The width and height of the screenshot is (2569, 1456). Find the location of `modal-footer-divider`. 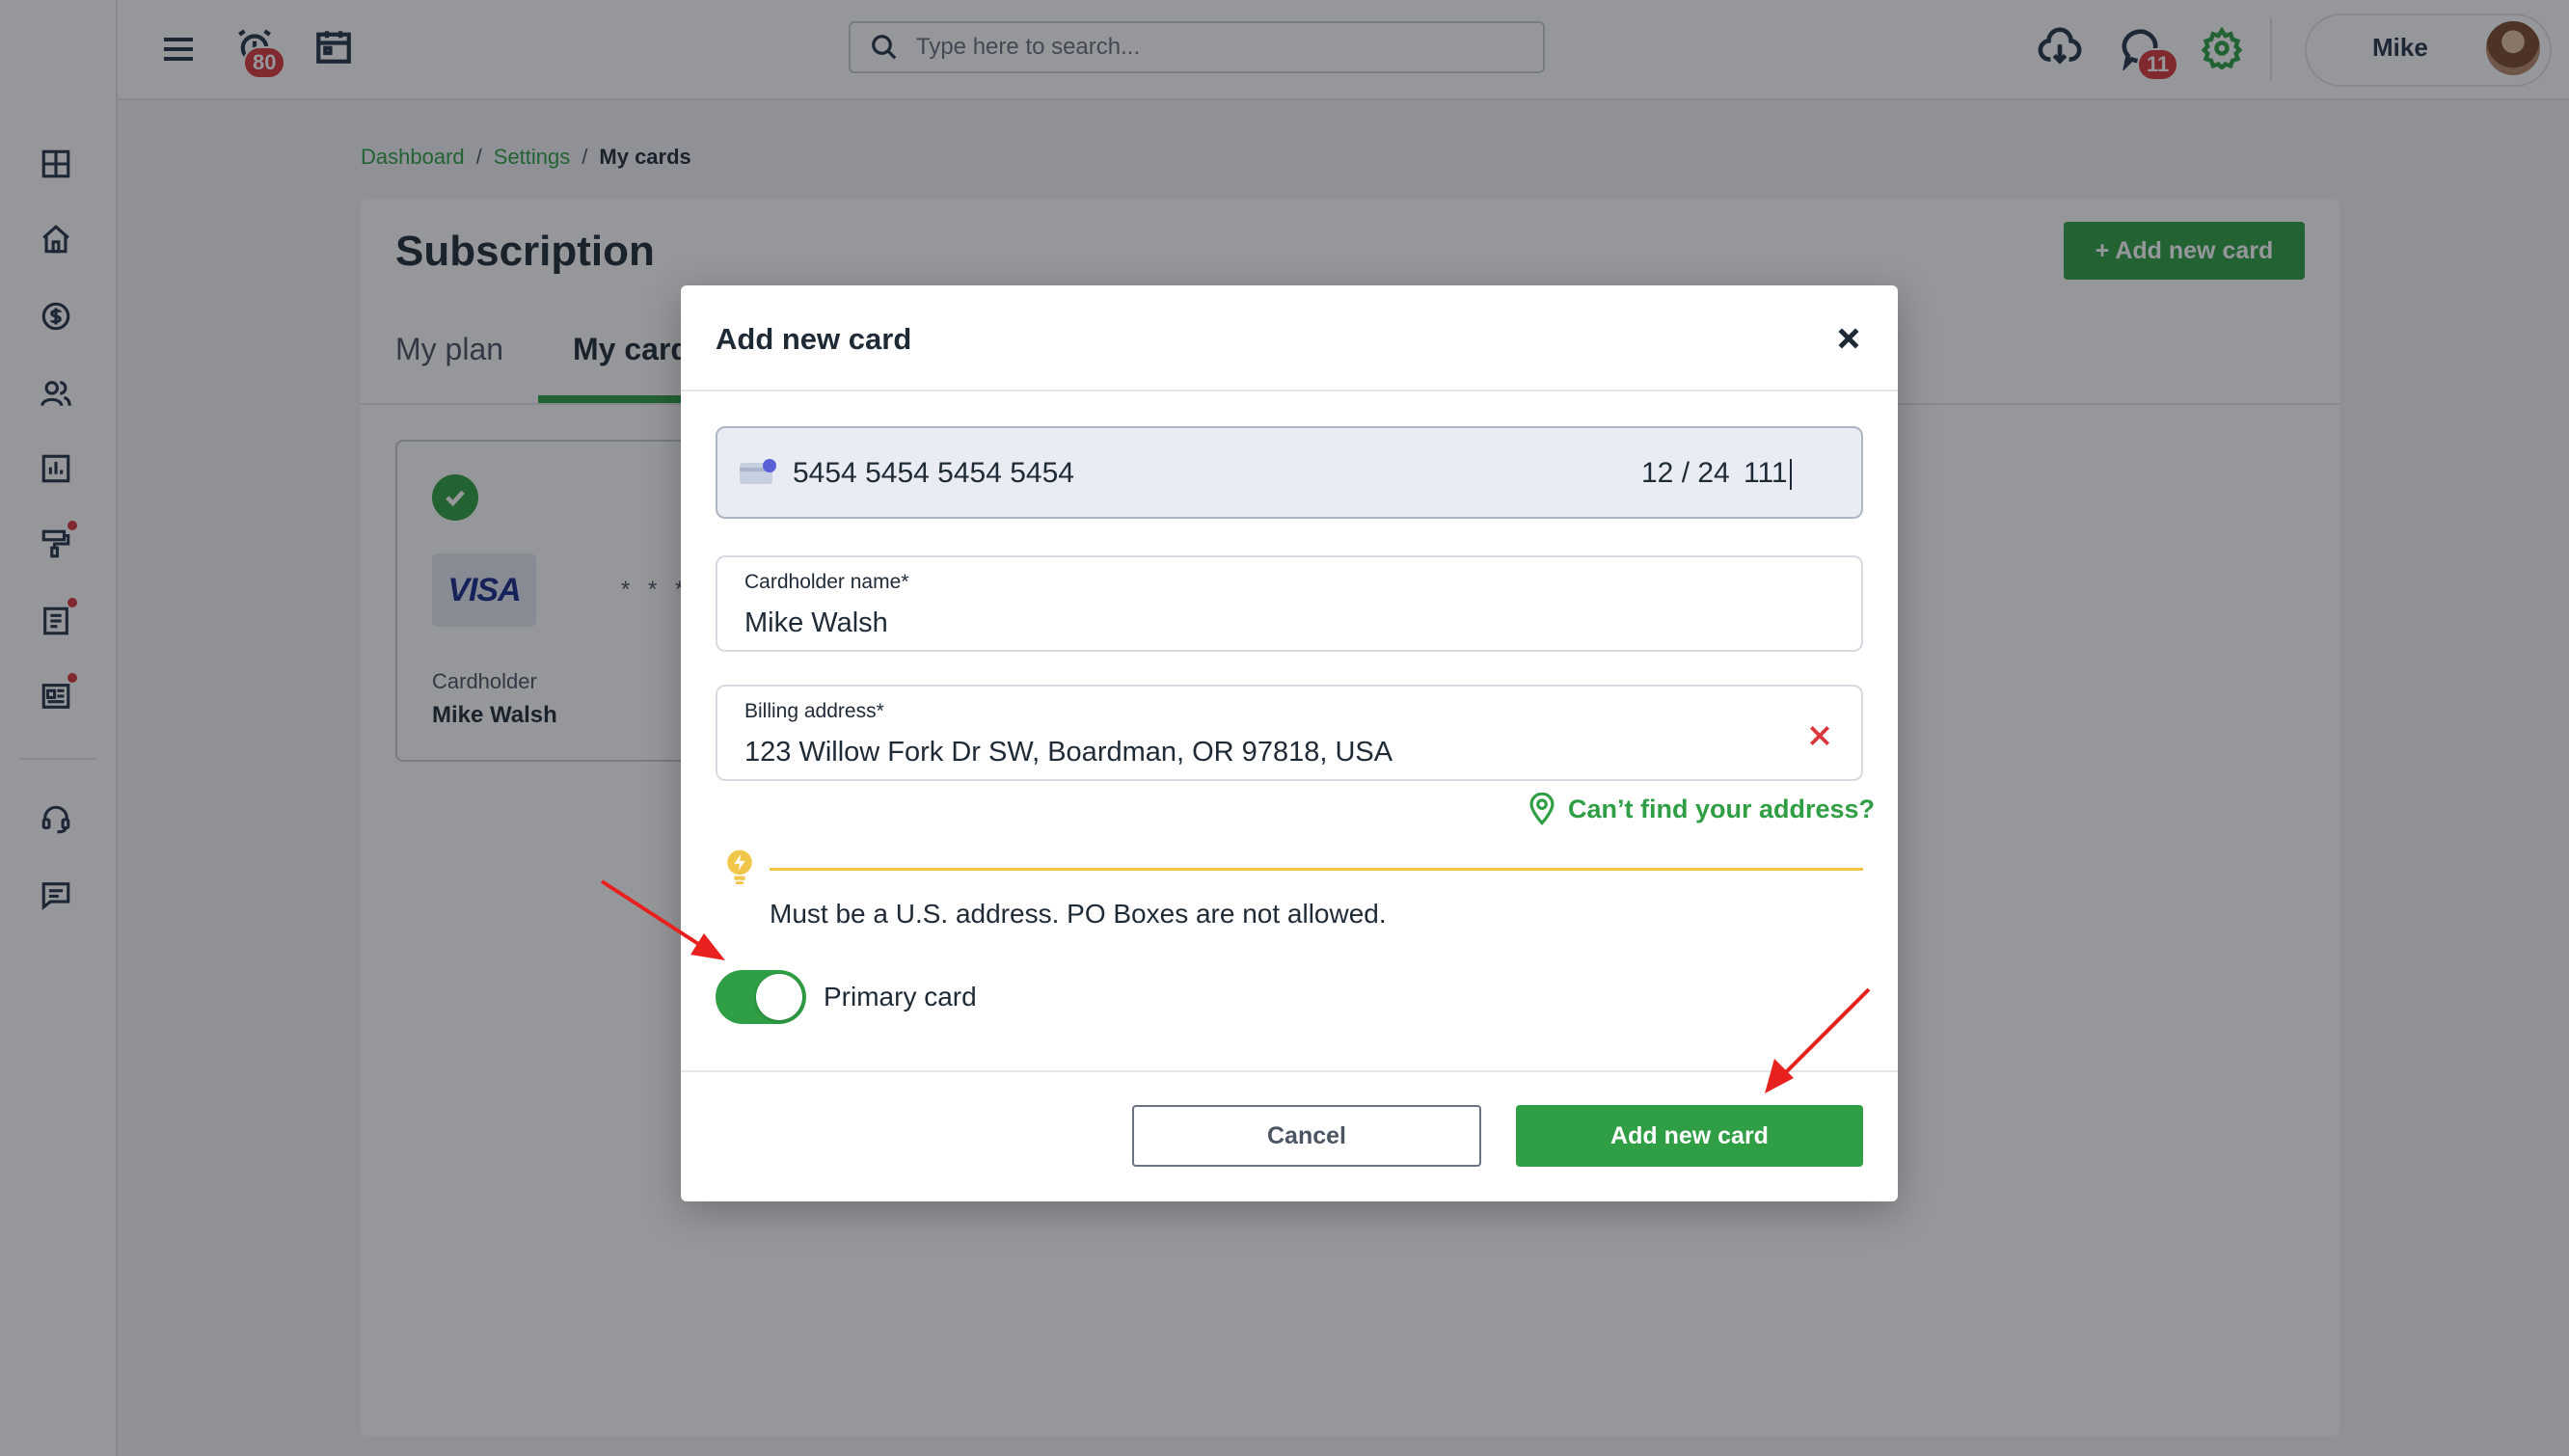

modal-footer-divider is located at coordinates (1289, 1071).